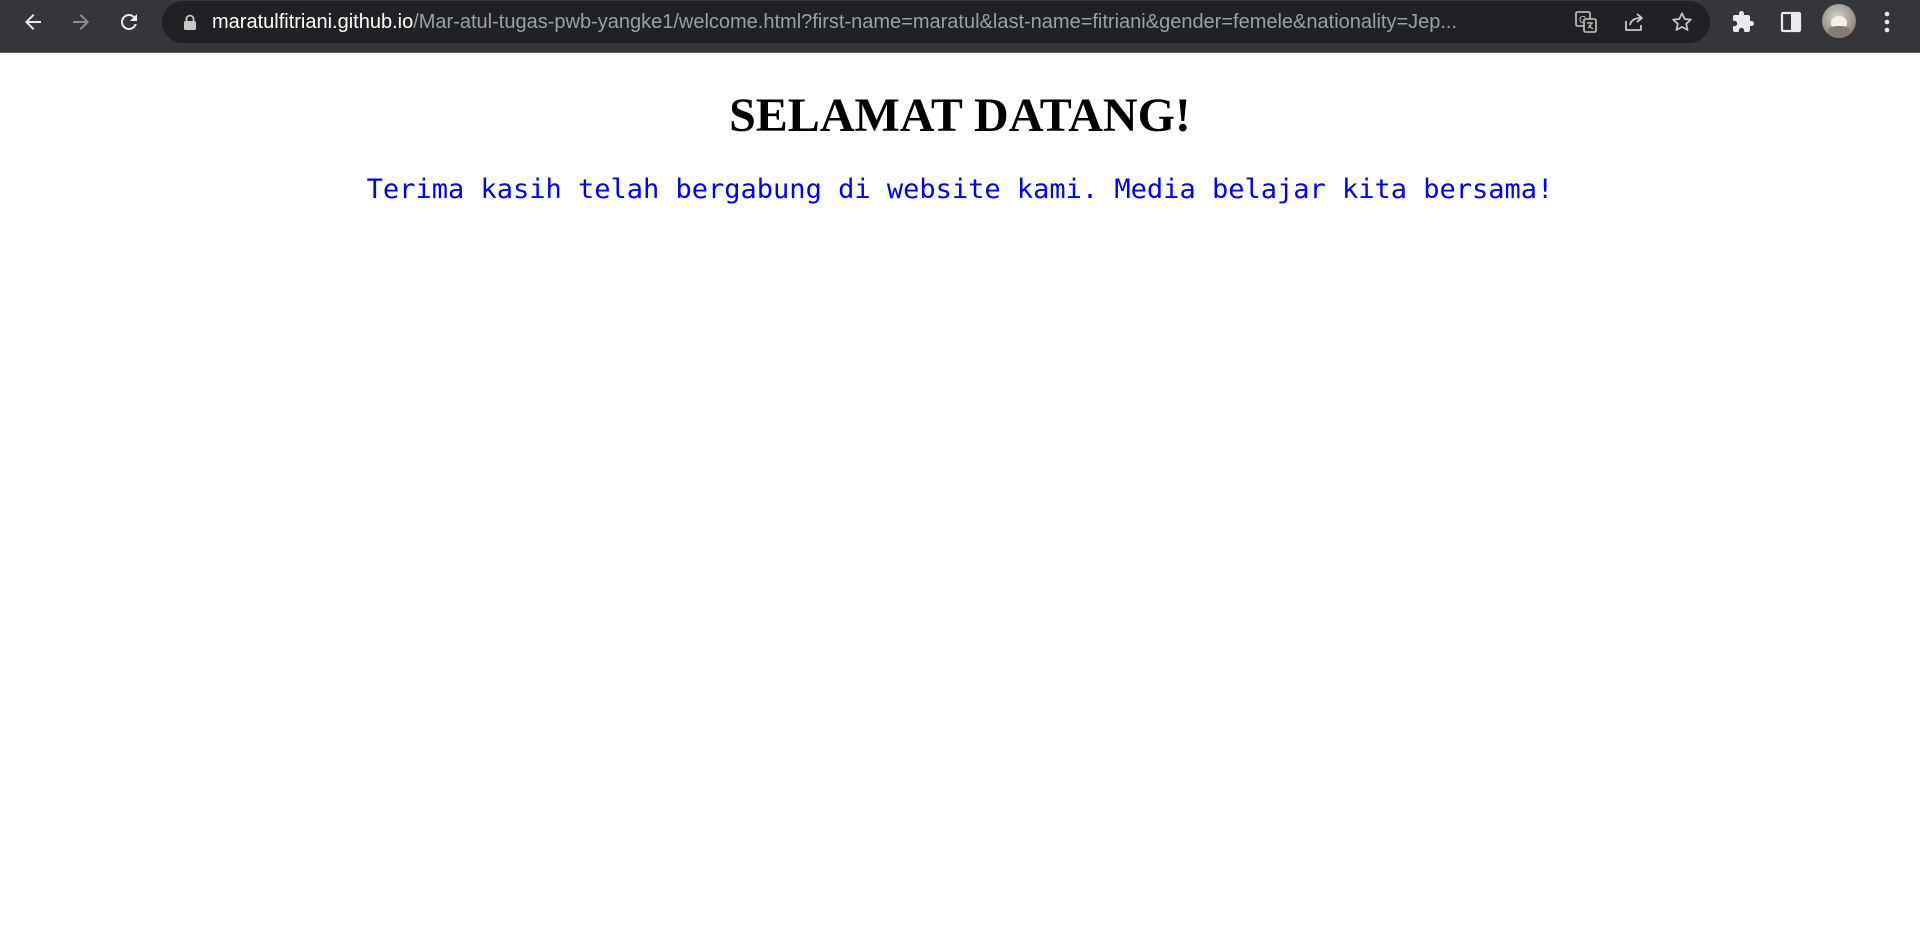 This screenshot has height=945, width=1920. What do you see at coordinates (1634, 22) in the screenshot?
I see `share-icon` at bounding box center [1634, 22].